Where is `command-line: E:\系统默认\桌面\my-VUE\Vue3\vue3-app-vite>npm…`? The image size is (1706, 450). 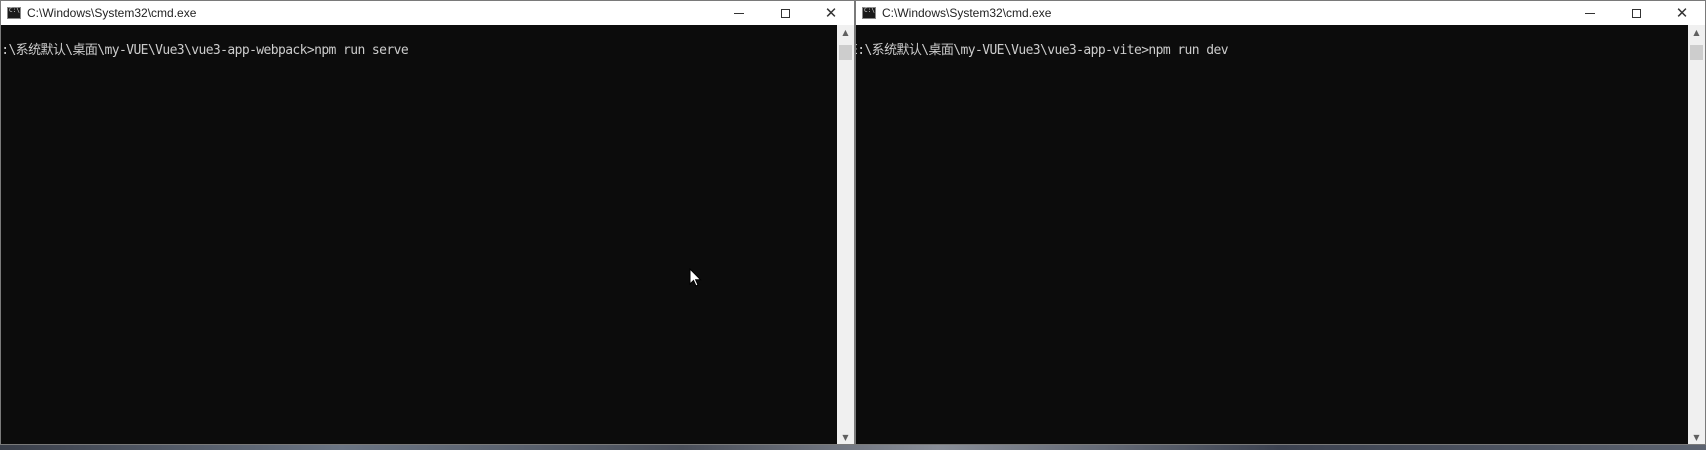
command-line: E:\系统默认\桌面\my-VUE\Vue3\vue3-app-vite>npm… is located at coordinates (1042, 50).